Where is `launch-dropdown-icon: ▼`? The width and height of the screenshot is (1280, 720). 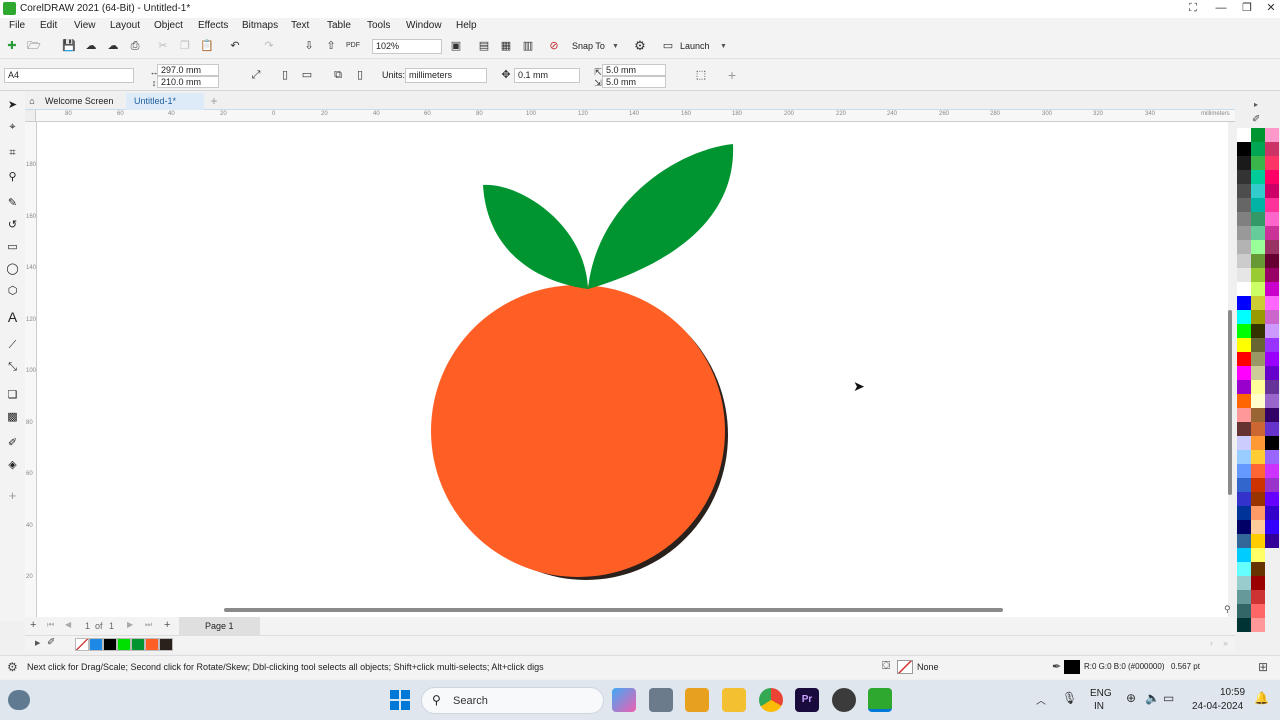
launch-dropdown-icon: ▼ is located at coordinates (723, 46).